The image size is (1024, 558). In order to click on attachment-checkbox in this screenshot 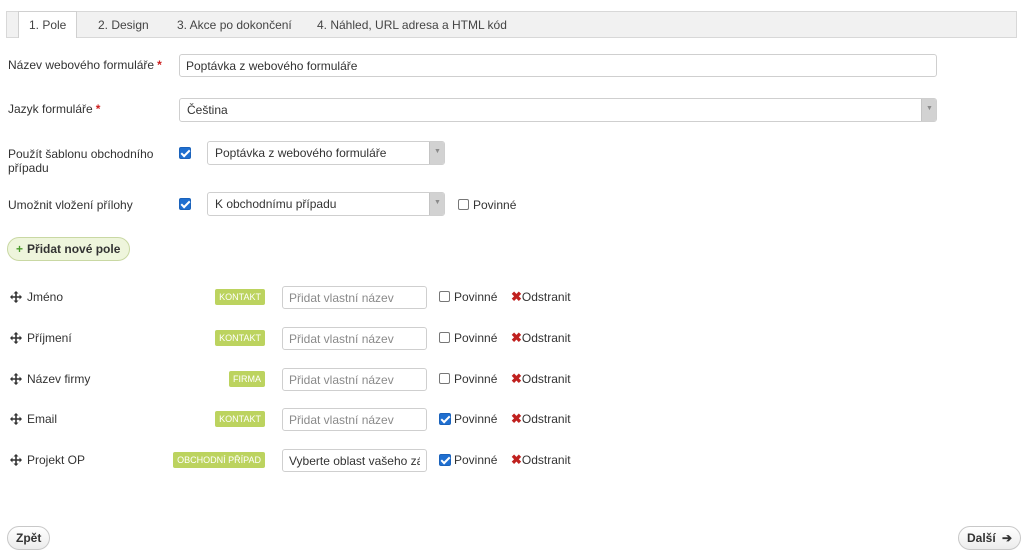, I will do `click(185, 204)`.